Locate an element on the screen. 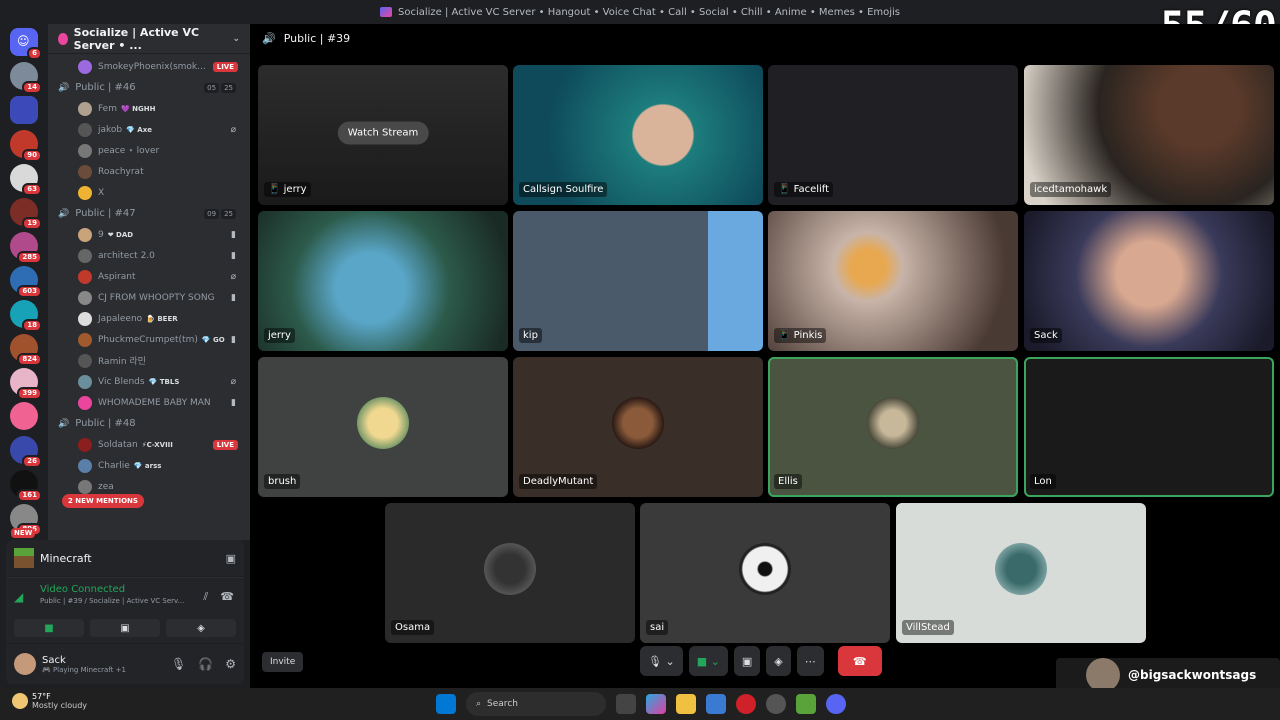 Image resolution: width=1280 pixels, height=720 pixels. camera-toggle-button: ■ ⌄ is located at coordinates (708, 661).